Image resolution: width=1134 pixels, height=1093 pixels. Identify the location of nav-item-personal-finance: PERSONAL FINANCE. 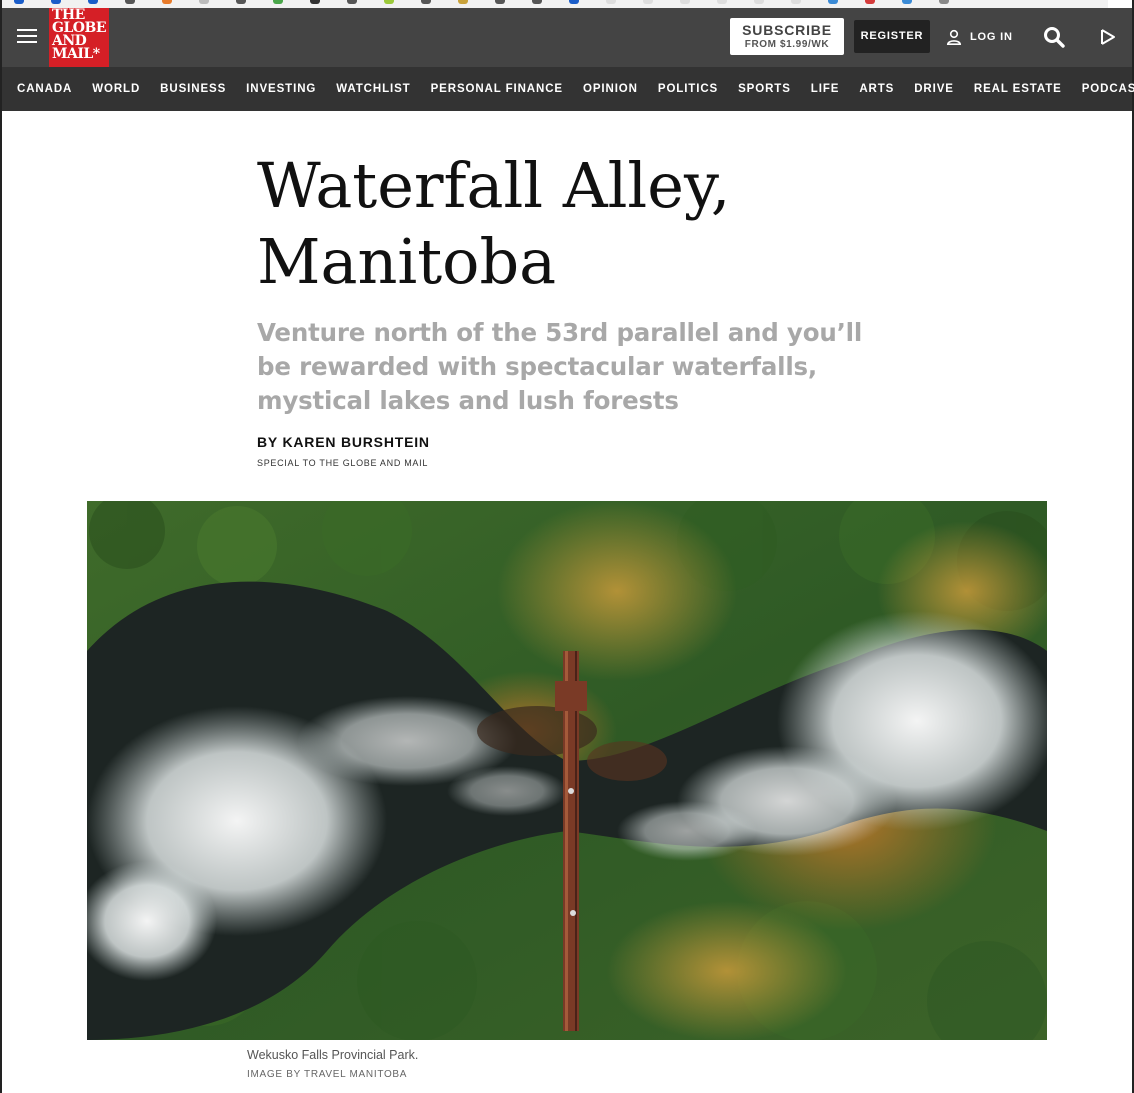
(497, 89).